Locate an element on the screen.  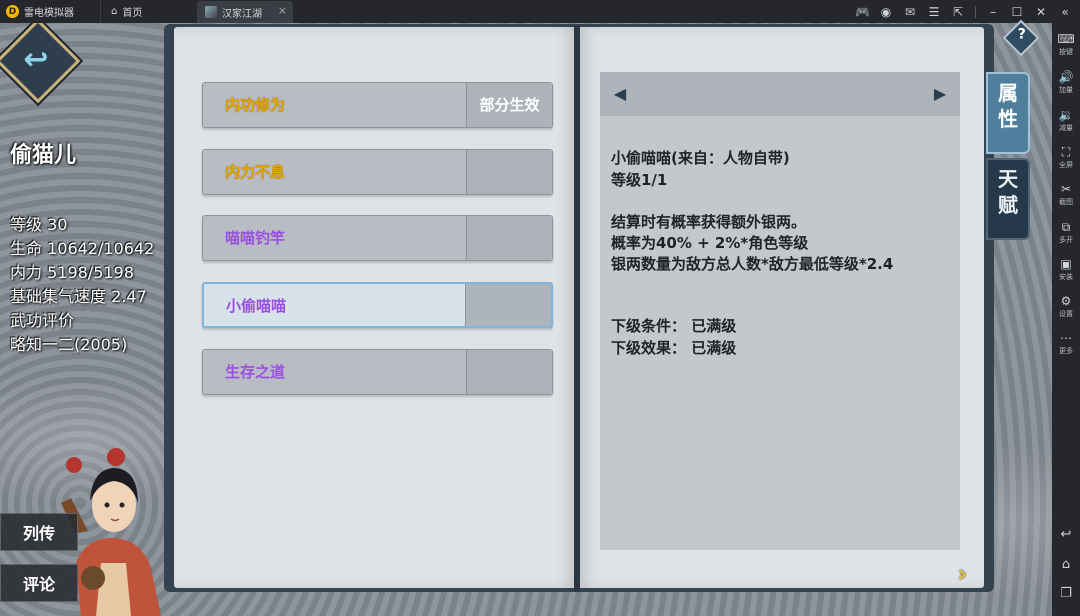
skill-name: 喵喵钓竿 is located at coordinates (255, 238).